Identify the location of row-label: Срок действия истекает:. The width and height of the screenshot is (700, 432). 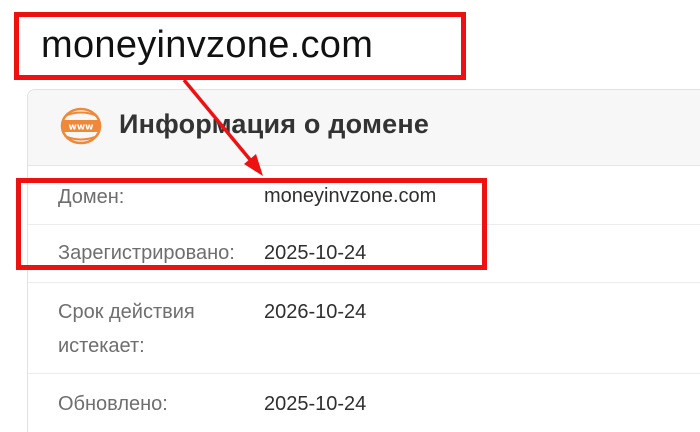
(126, 329).